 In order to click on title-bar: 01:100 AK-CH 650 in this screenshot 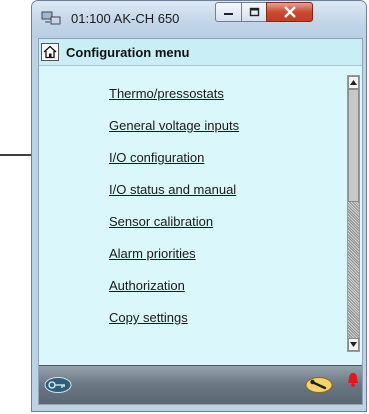, I will do `click(199, 19)`.